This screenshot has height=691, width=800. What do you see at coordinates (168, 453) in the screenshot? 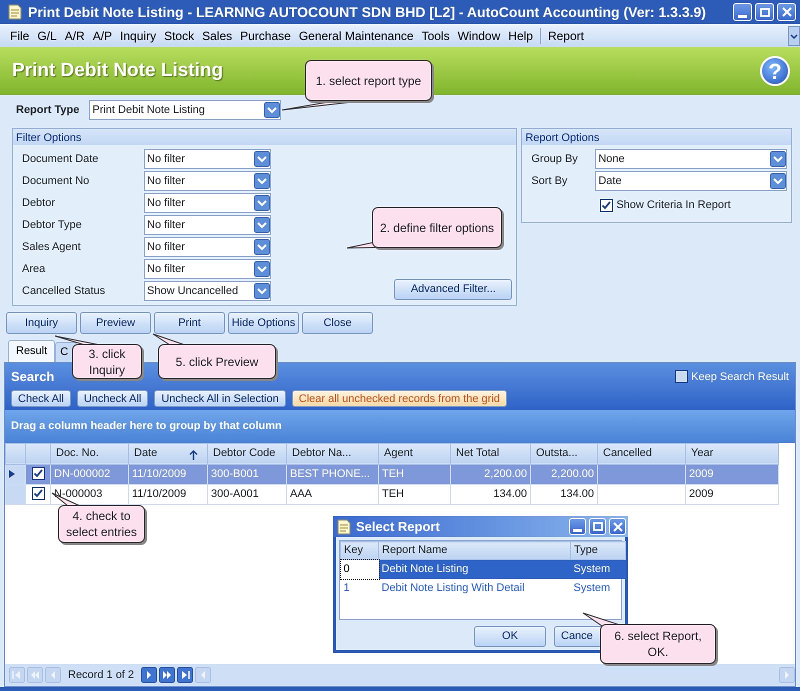
I see `column-header: Date` at bounding box center [168, 453].